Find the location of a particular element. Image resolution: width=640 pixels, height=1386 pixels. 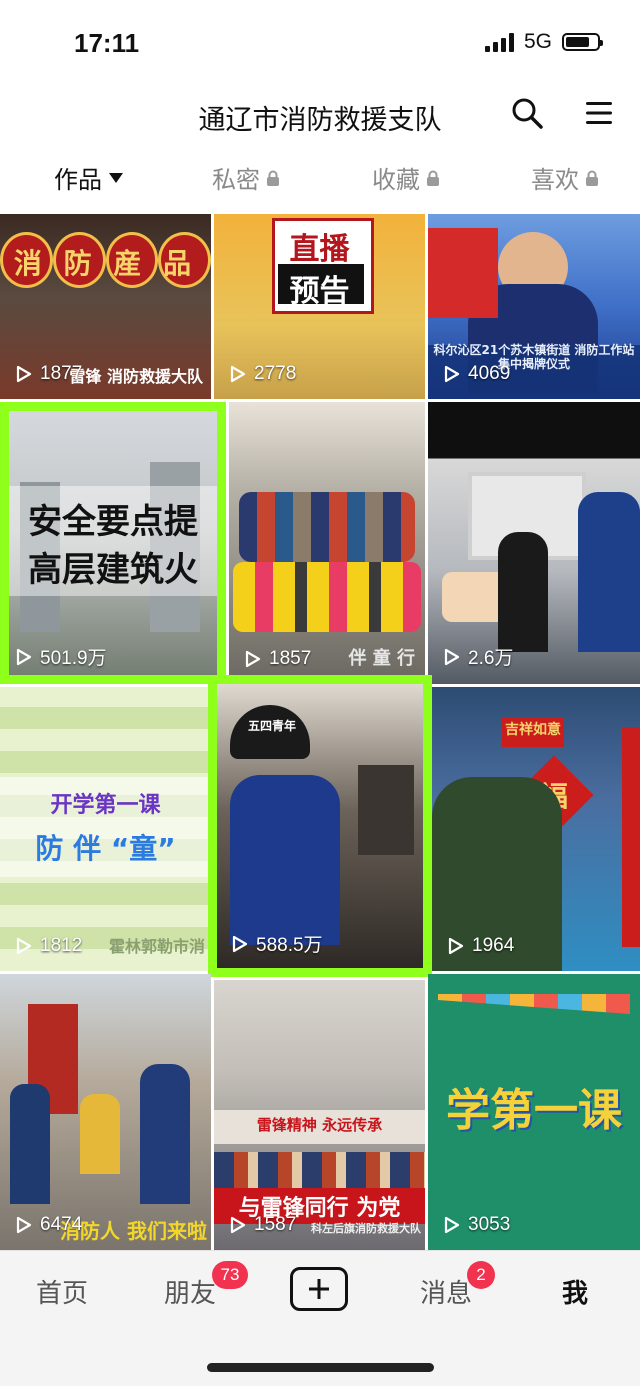

header: 通辽市消防救援支队 is located at coordinates (320, 116).